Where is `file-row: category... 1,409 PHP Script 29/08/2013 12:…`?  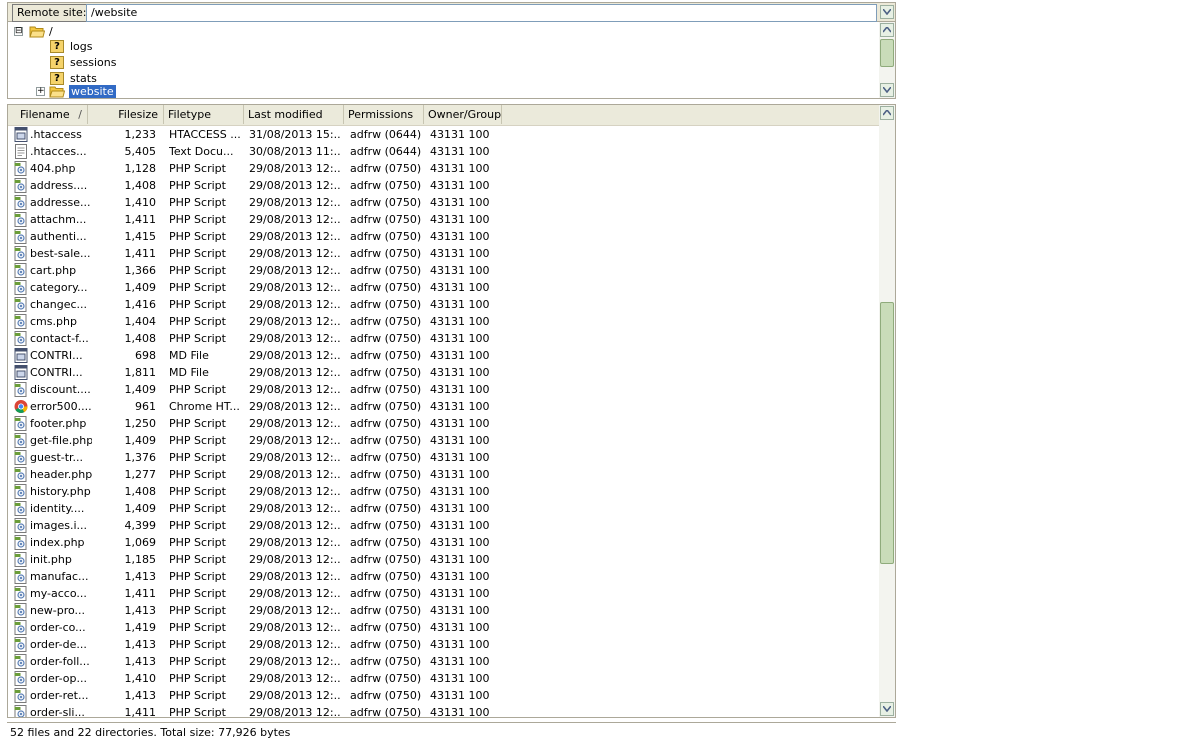 file-row: category... 1,409 PHP Script 29/08/2013 12:… is located at coordinates (444, 287).